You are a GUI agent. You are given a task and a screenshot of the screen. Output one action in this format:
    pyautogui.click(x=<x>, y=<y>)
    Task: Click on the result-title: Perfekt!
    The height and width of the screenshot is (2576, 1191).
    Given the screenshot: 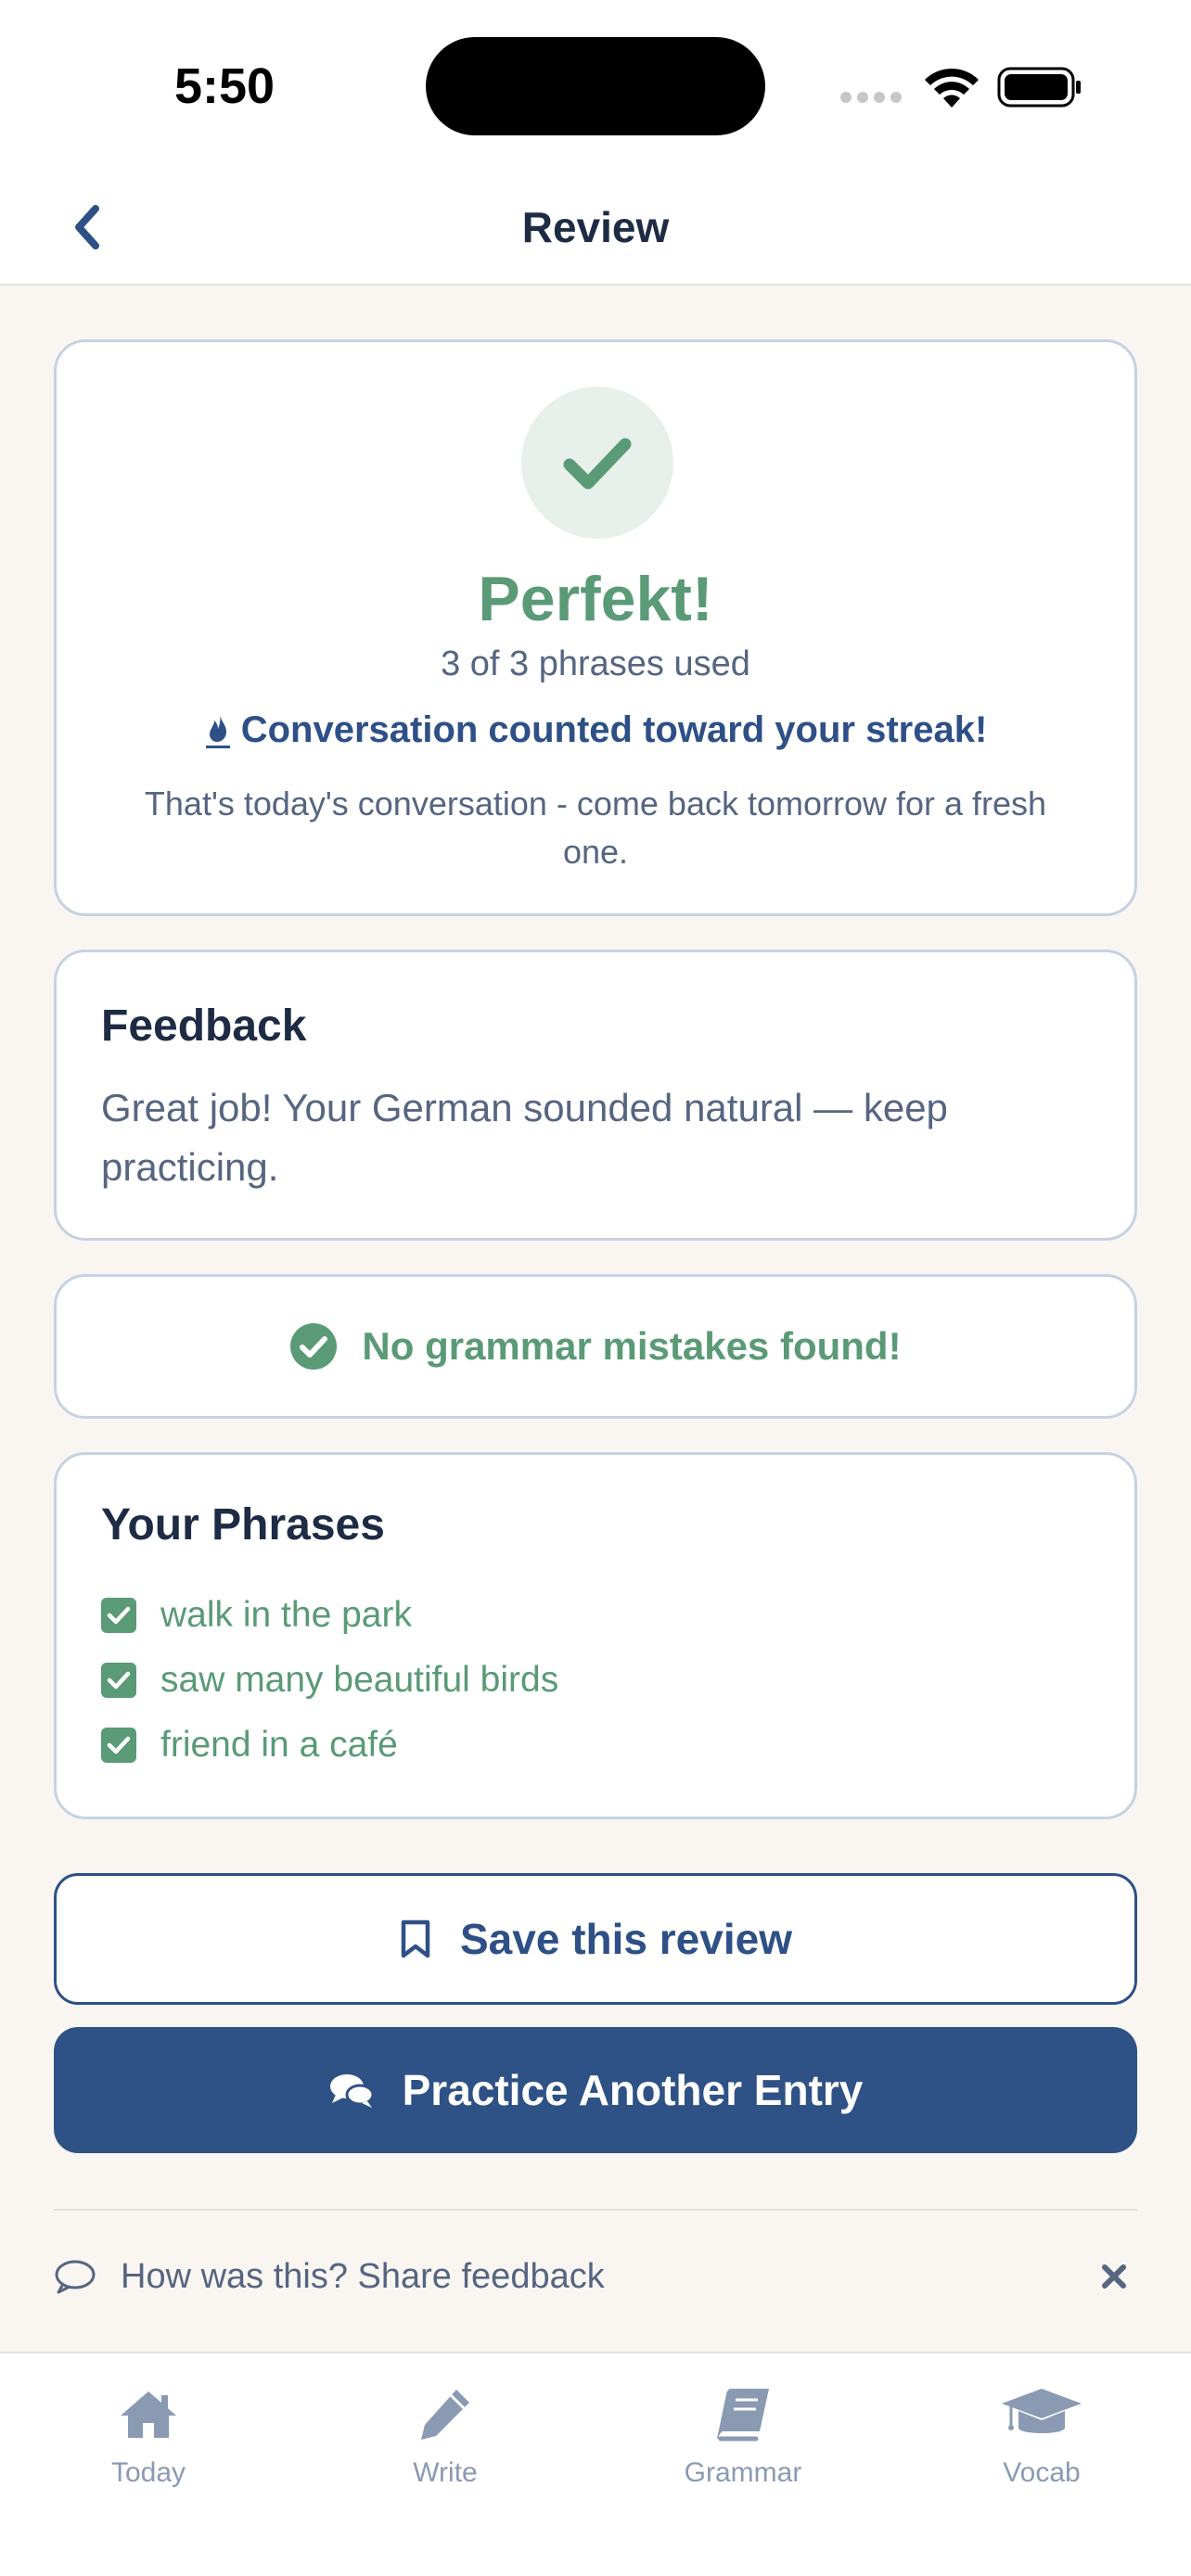 What is the action you would take?
    pyautogui.click(x=595, y=599)
    